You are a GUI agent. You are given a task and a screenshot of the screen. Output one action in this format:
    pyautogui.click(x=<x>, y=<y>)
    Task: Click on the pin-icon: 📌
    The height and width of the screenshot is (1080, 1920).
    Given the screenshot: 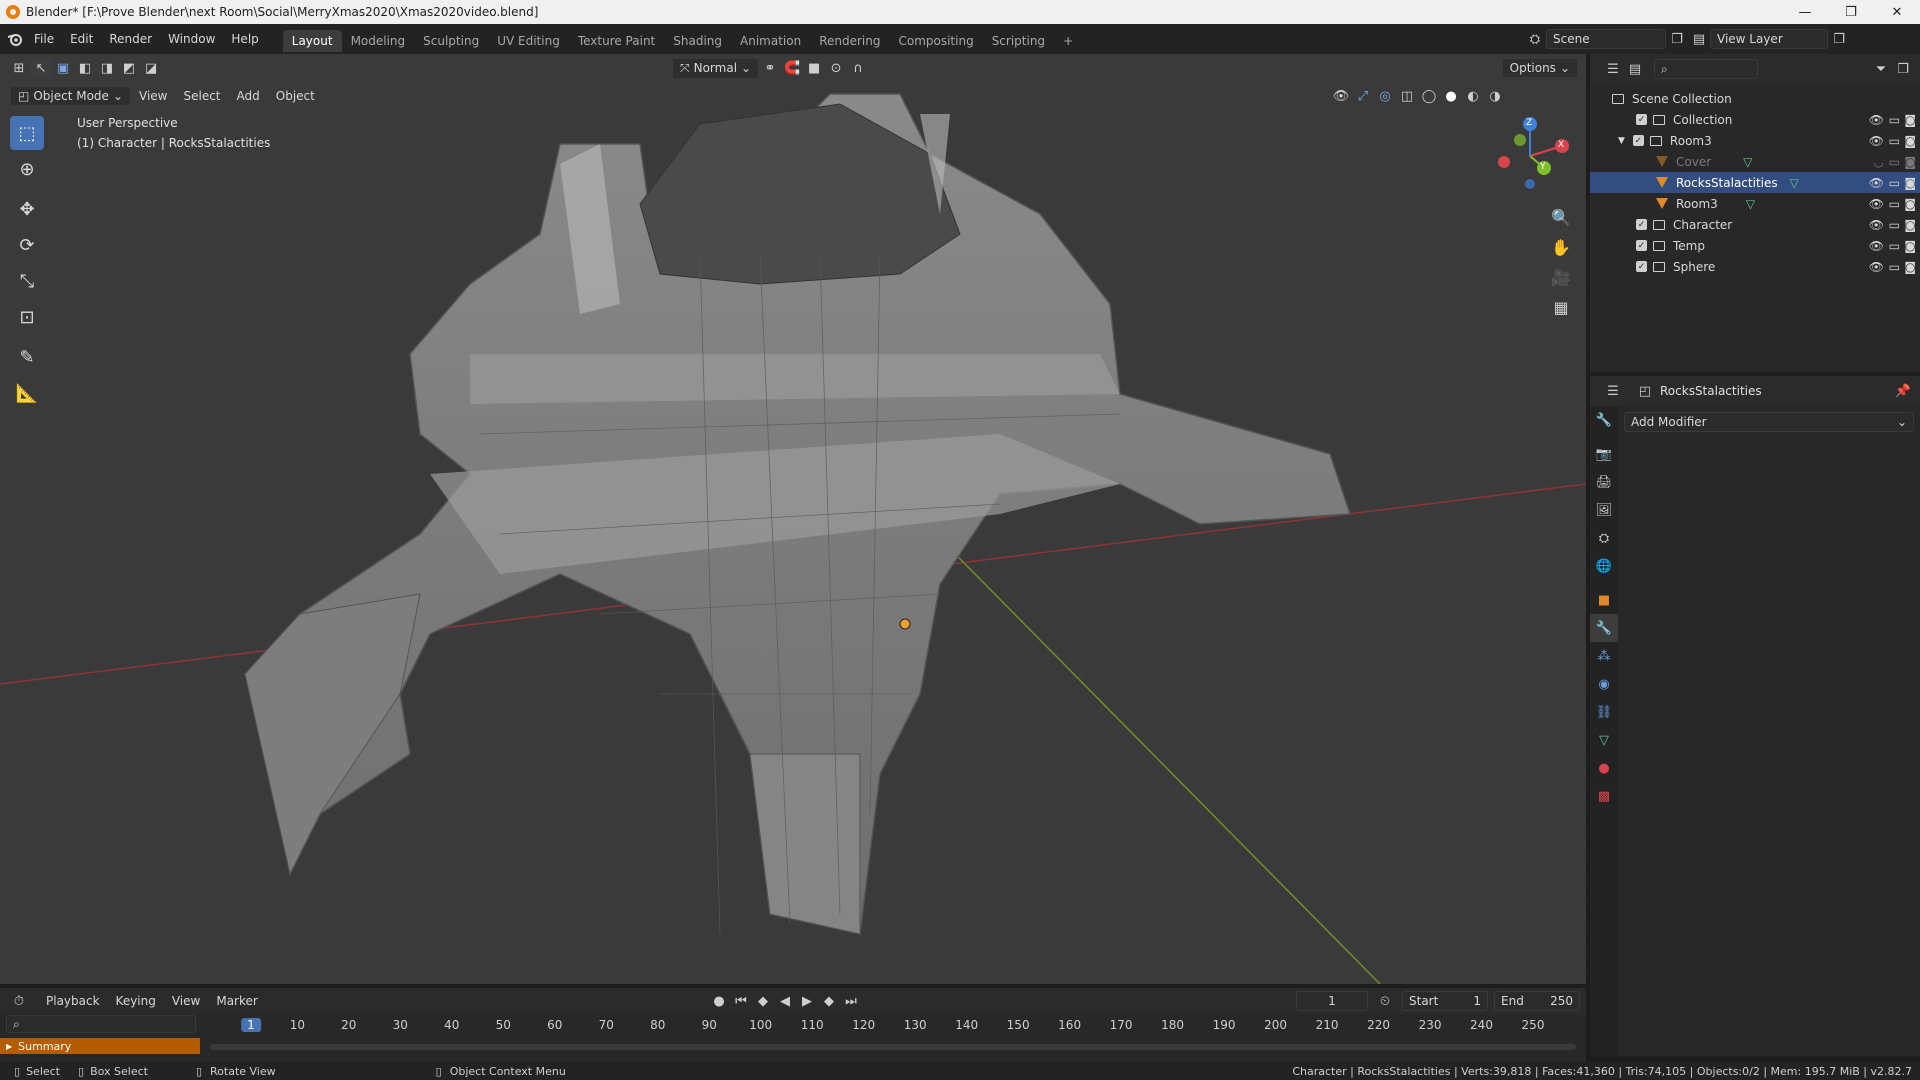 What is the action you would take?
    pyautogui.click(x=1903, y=391)
    